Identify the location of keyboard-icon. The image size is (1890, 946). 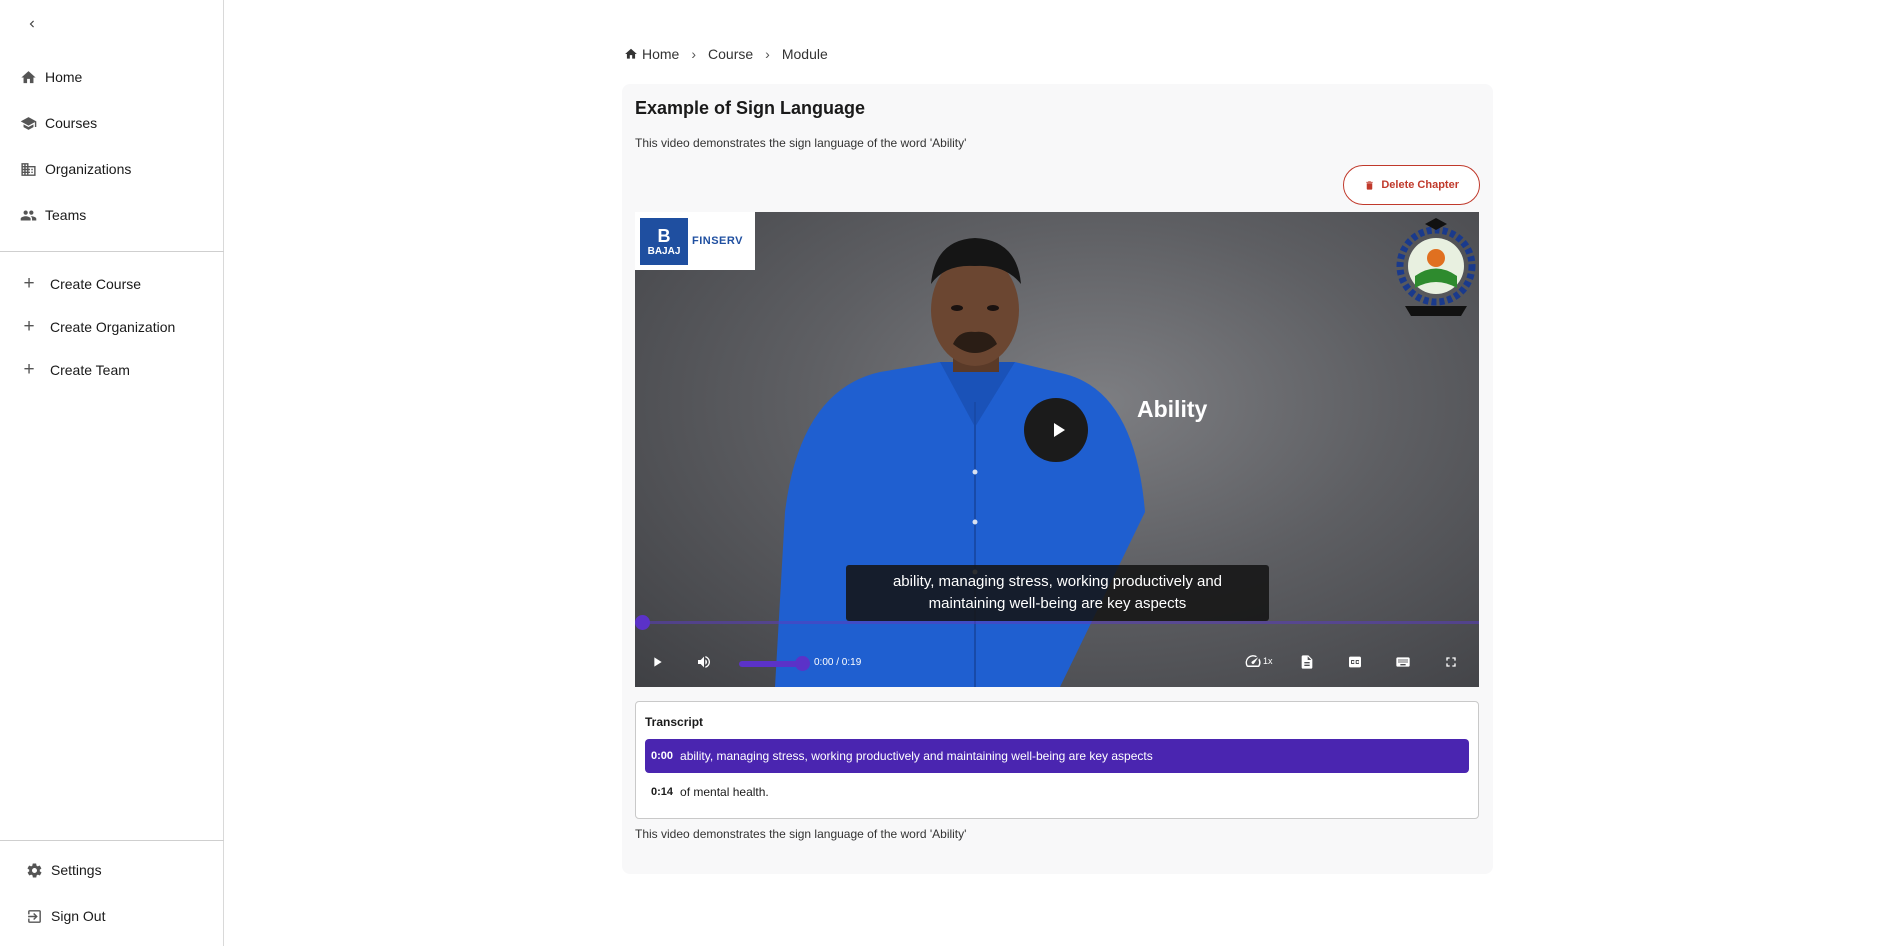
(1403, 662).